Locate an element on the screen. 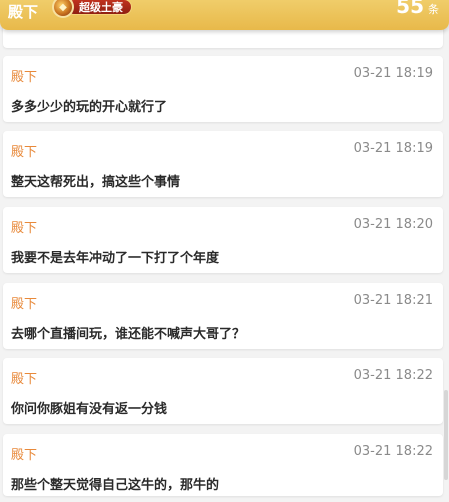 The width and height of the screenshot is (449, 502). message-text: 去哪个直播间玩，谁还能不喊声大哥了？ is located at coordinates (128, 334).